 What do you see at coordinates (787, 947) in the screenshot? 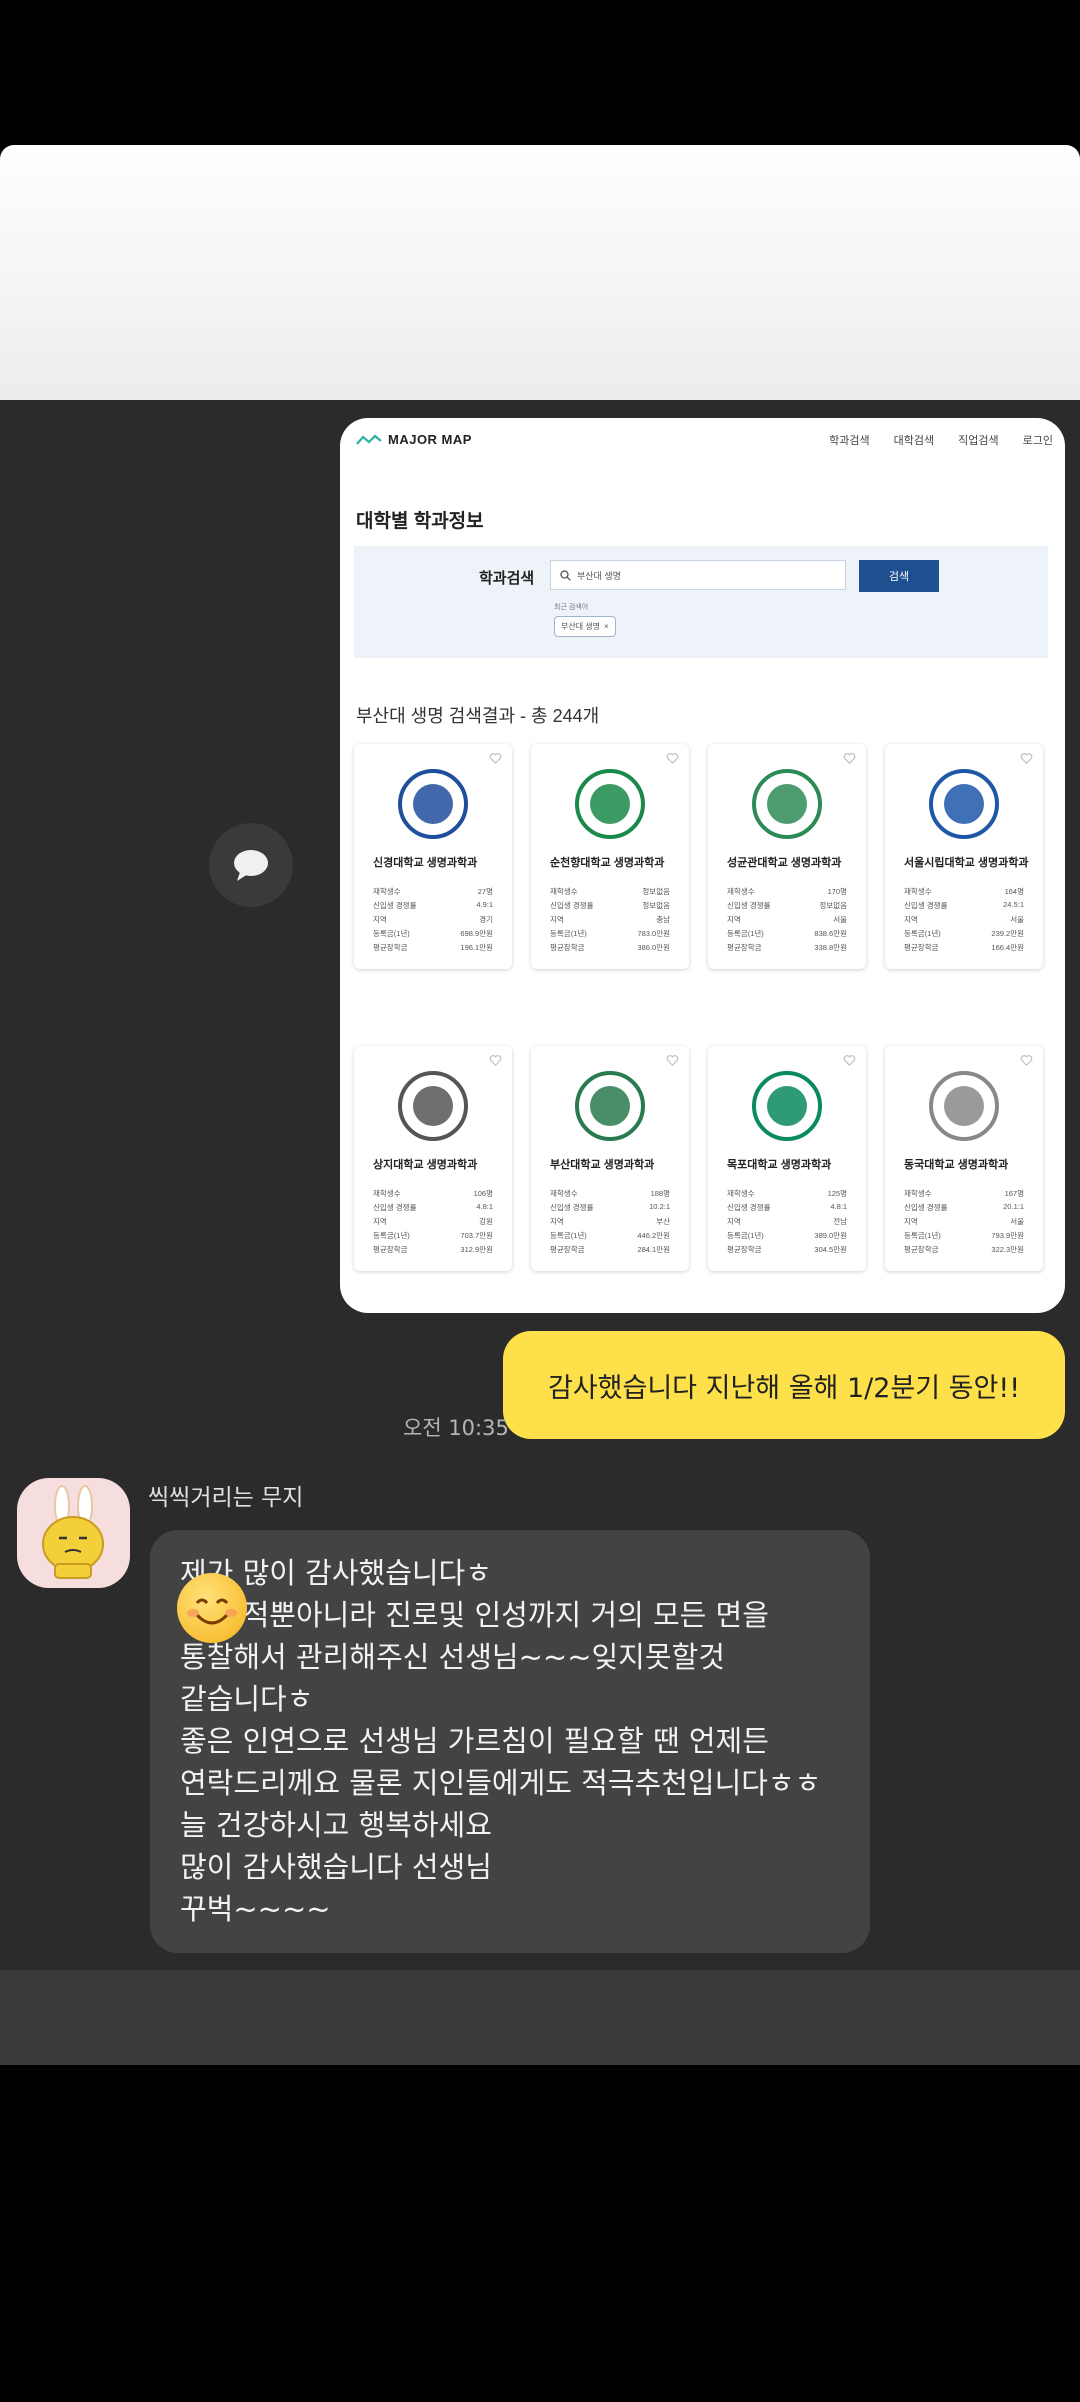
I see `stat-row: 평균장학금 338.8만원` at bounding box center [787, 947].